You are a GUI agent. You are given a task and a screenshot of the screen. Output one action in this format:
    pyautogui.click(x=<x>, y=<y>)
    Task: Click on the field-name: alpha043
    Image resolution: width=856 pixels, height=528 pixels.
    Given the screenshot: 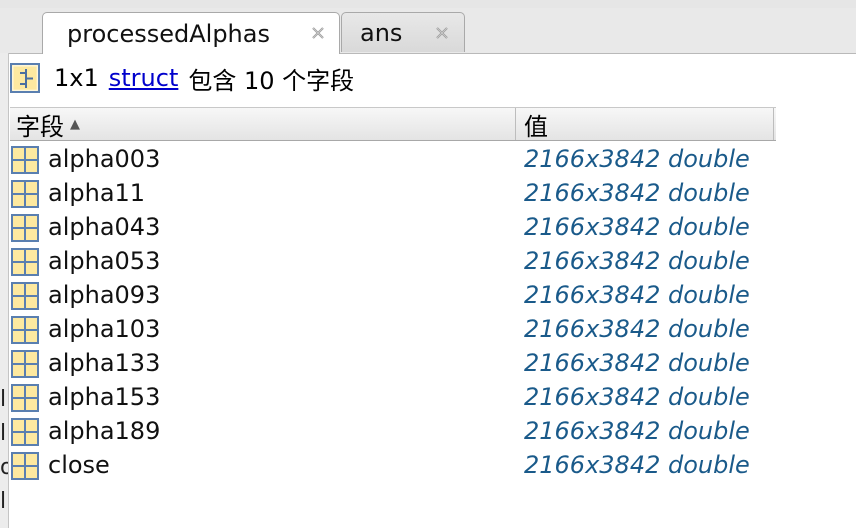 What is the action you would take?
    pyautogui.click(x=104, y=227)
    